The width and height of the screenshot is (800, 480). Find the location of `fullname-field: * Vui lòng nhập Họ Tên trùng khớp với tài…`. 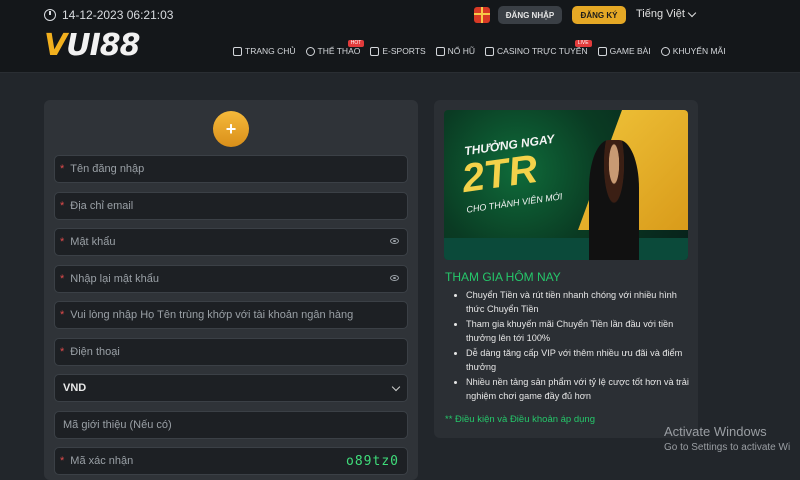

fullname-field: * Vui lòng nhập Họ Tên trùng khớp với tài… is located at coordinates (231, 315).